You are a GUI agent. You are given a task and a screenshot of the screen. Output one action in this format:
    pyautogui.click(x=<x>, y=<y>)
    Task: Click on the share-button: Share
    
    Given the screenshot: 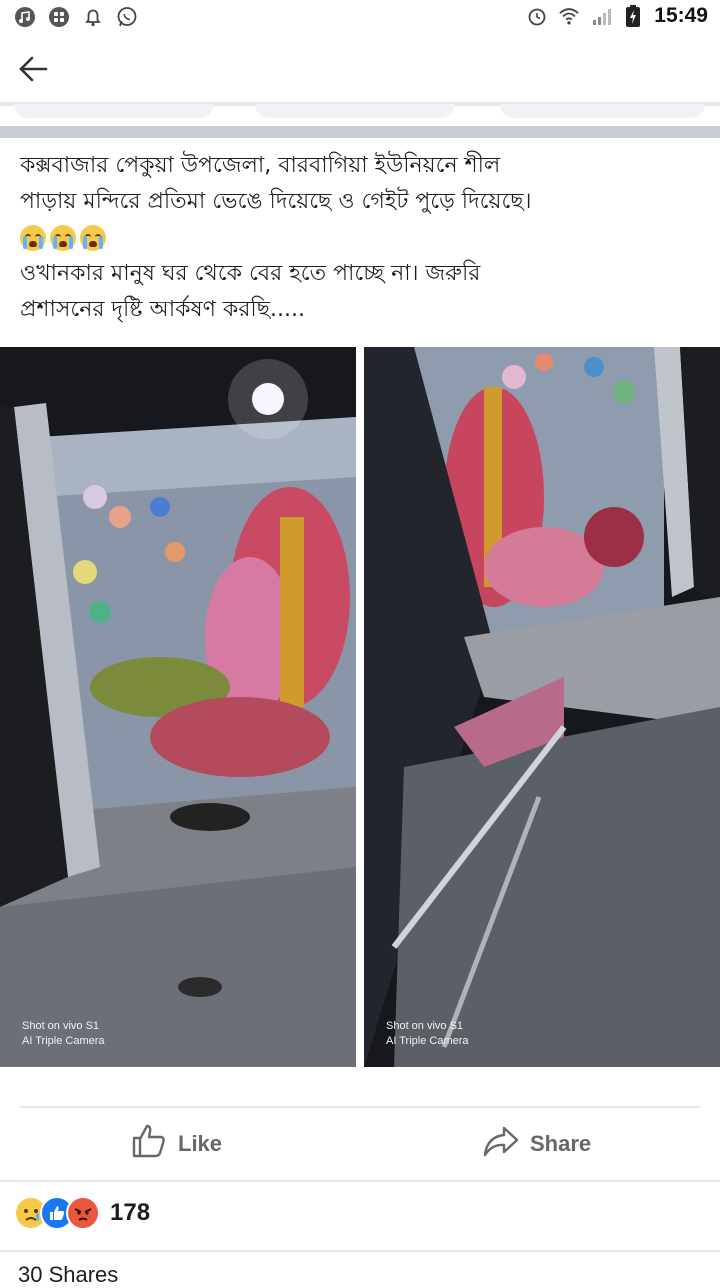 What is the action you would take?
    pyautogui.click(x=536, y=1144)
    